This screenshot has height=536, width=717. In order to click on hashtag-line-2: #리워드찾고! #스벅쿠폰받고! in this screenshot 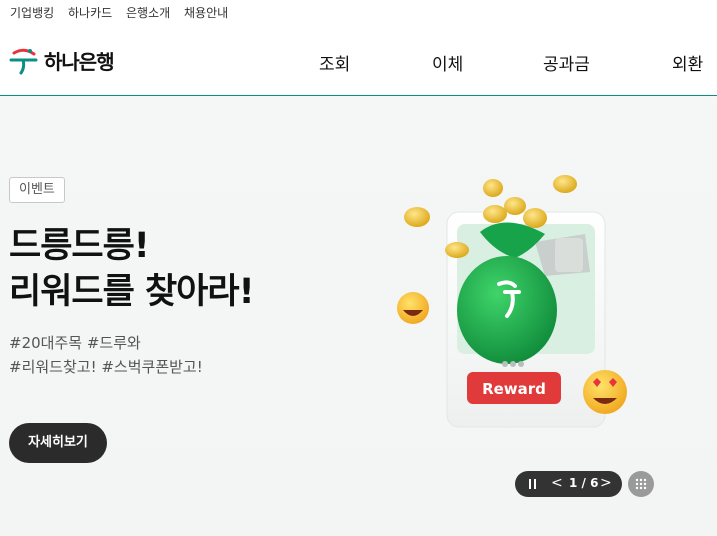, I will do `click(106, 367)`.